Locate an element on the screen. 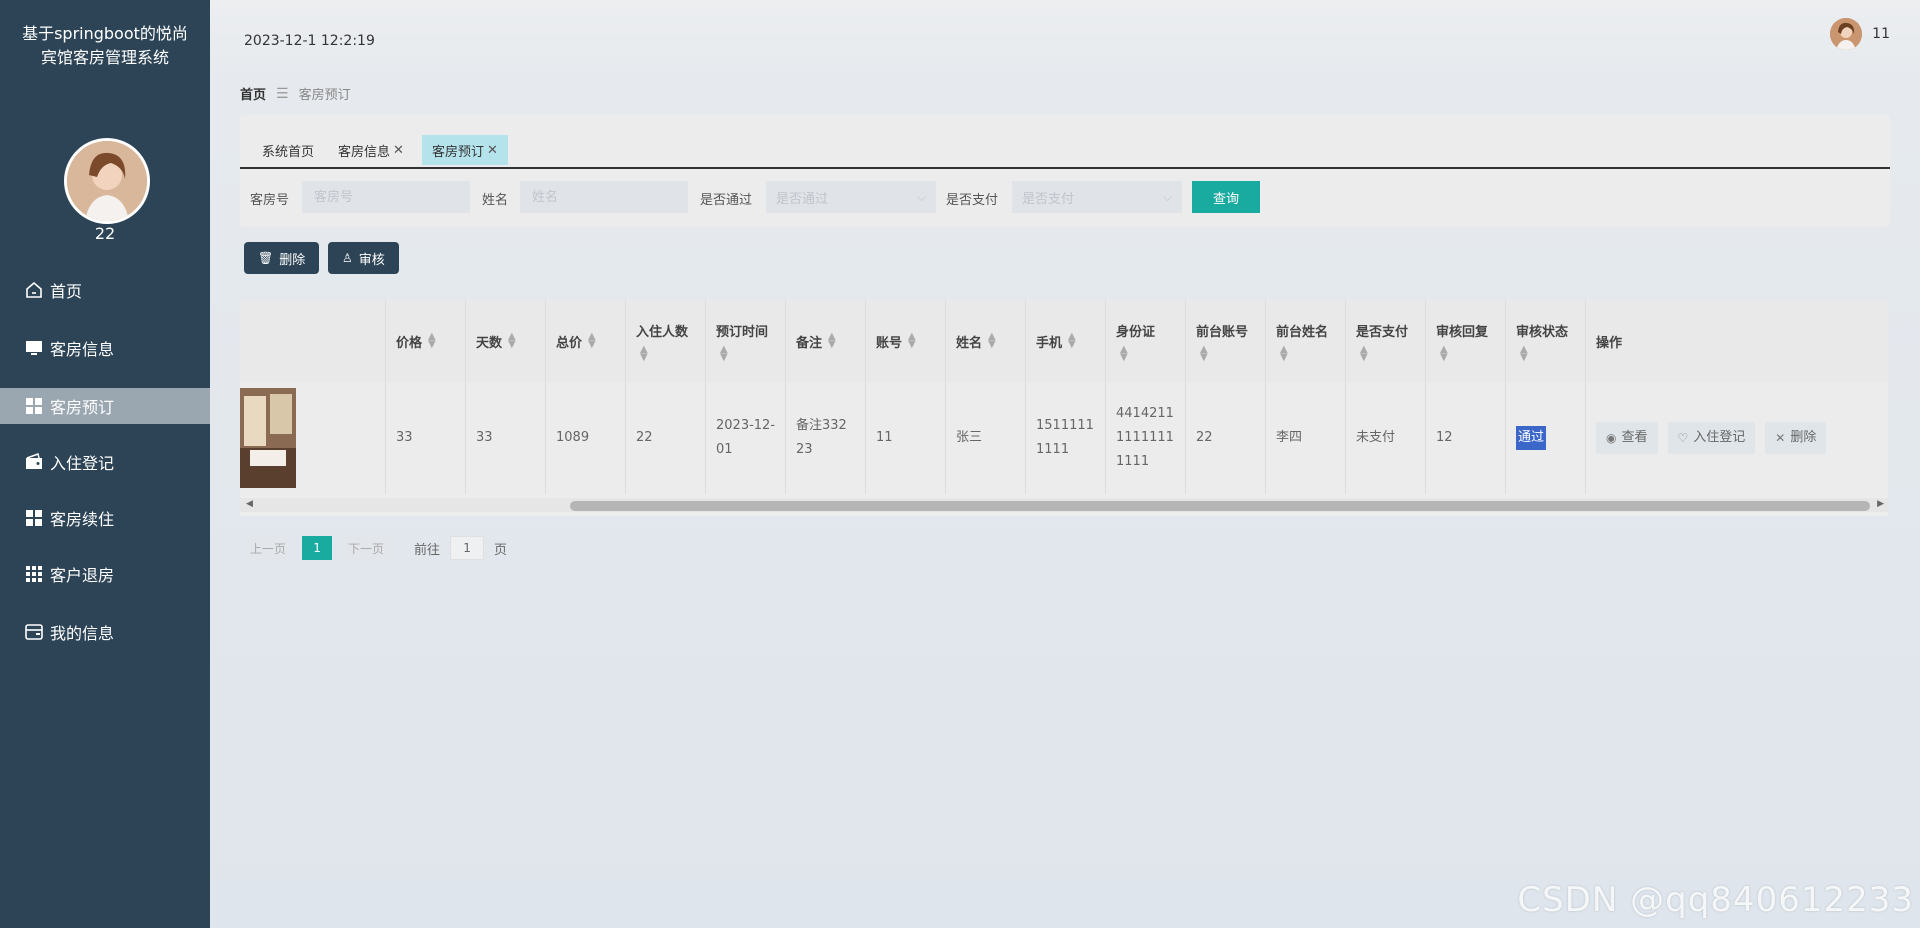 The height and width of the screenshot is (928, 1920). column-header: 总价 ▲ ▼ is located at coordinates (586, 341).